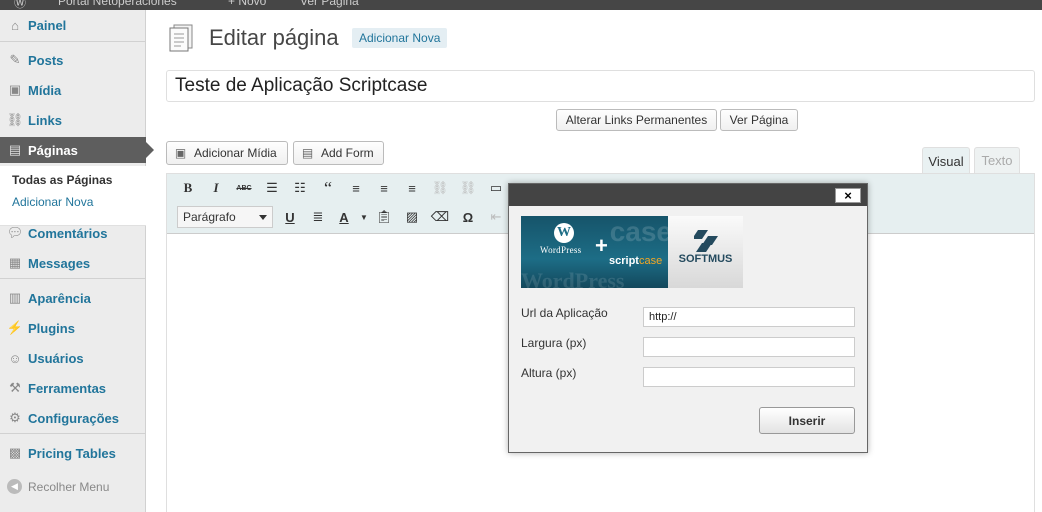  What do you see at coordinates (274, 37) in the screenshot?
I see `page-title: Editar página` at bounding box center [274, 37].